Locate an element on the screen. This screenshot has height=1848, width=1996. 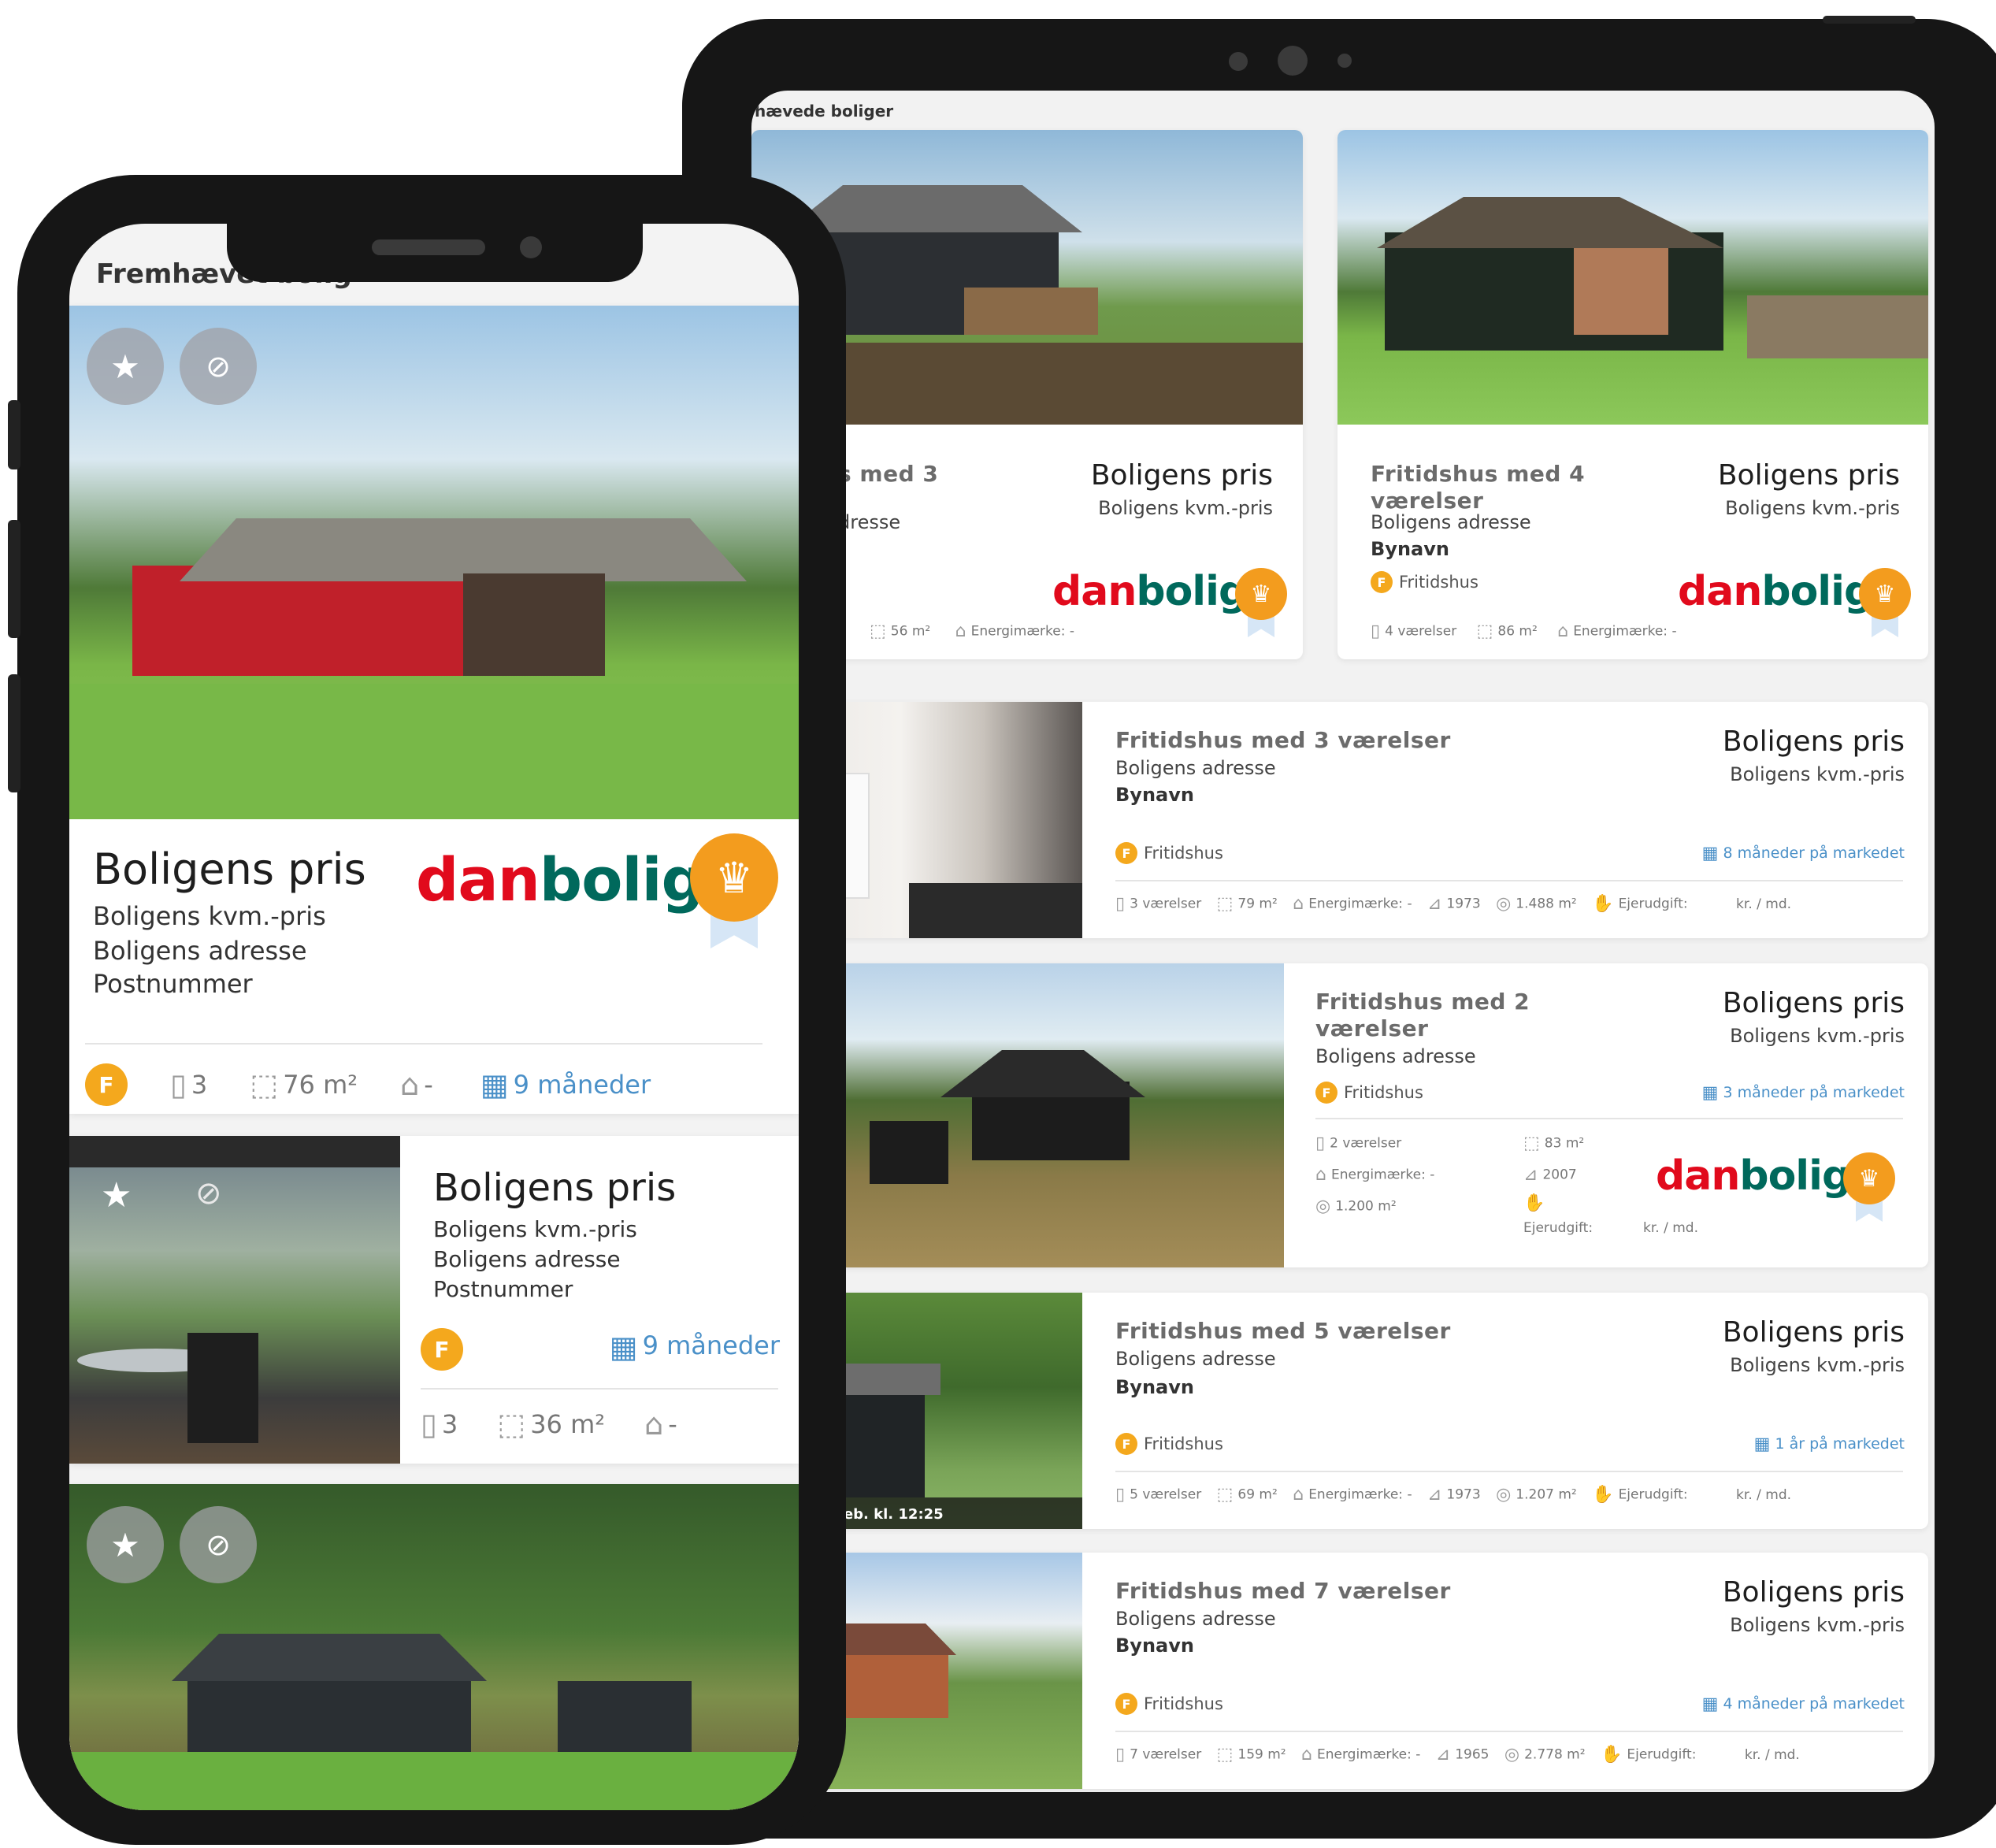
stat-fee-unit: kr. / md. is located at coordinates (1670, 1228).